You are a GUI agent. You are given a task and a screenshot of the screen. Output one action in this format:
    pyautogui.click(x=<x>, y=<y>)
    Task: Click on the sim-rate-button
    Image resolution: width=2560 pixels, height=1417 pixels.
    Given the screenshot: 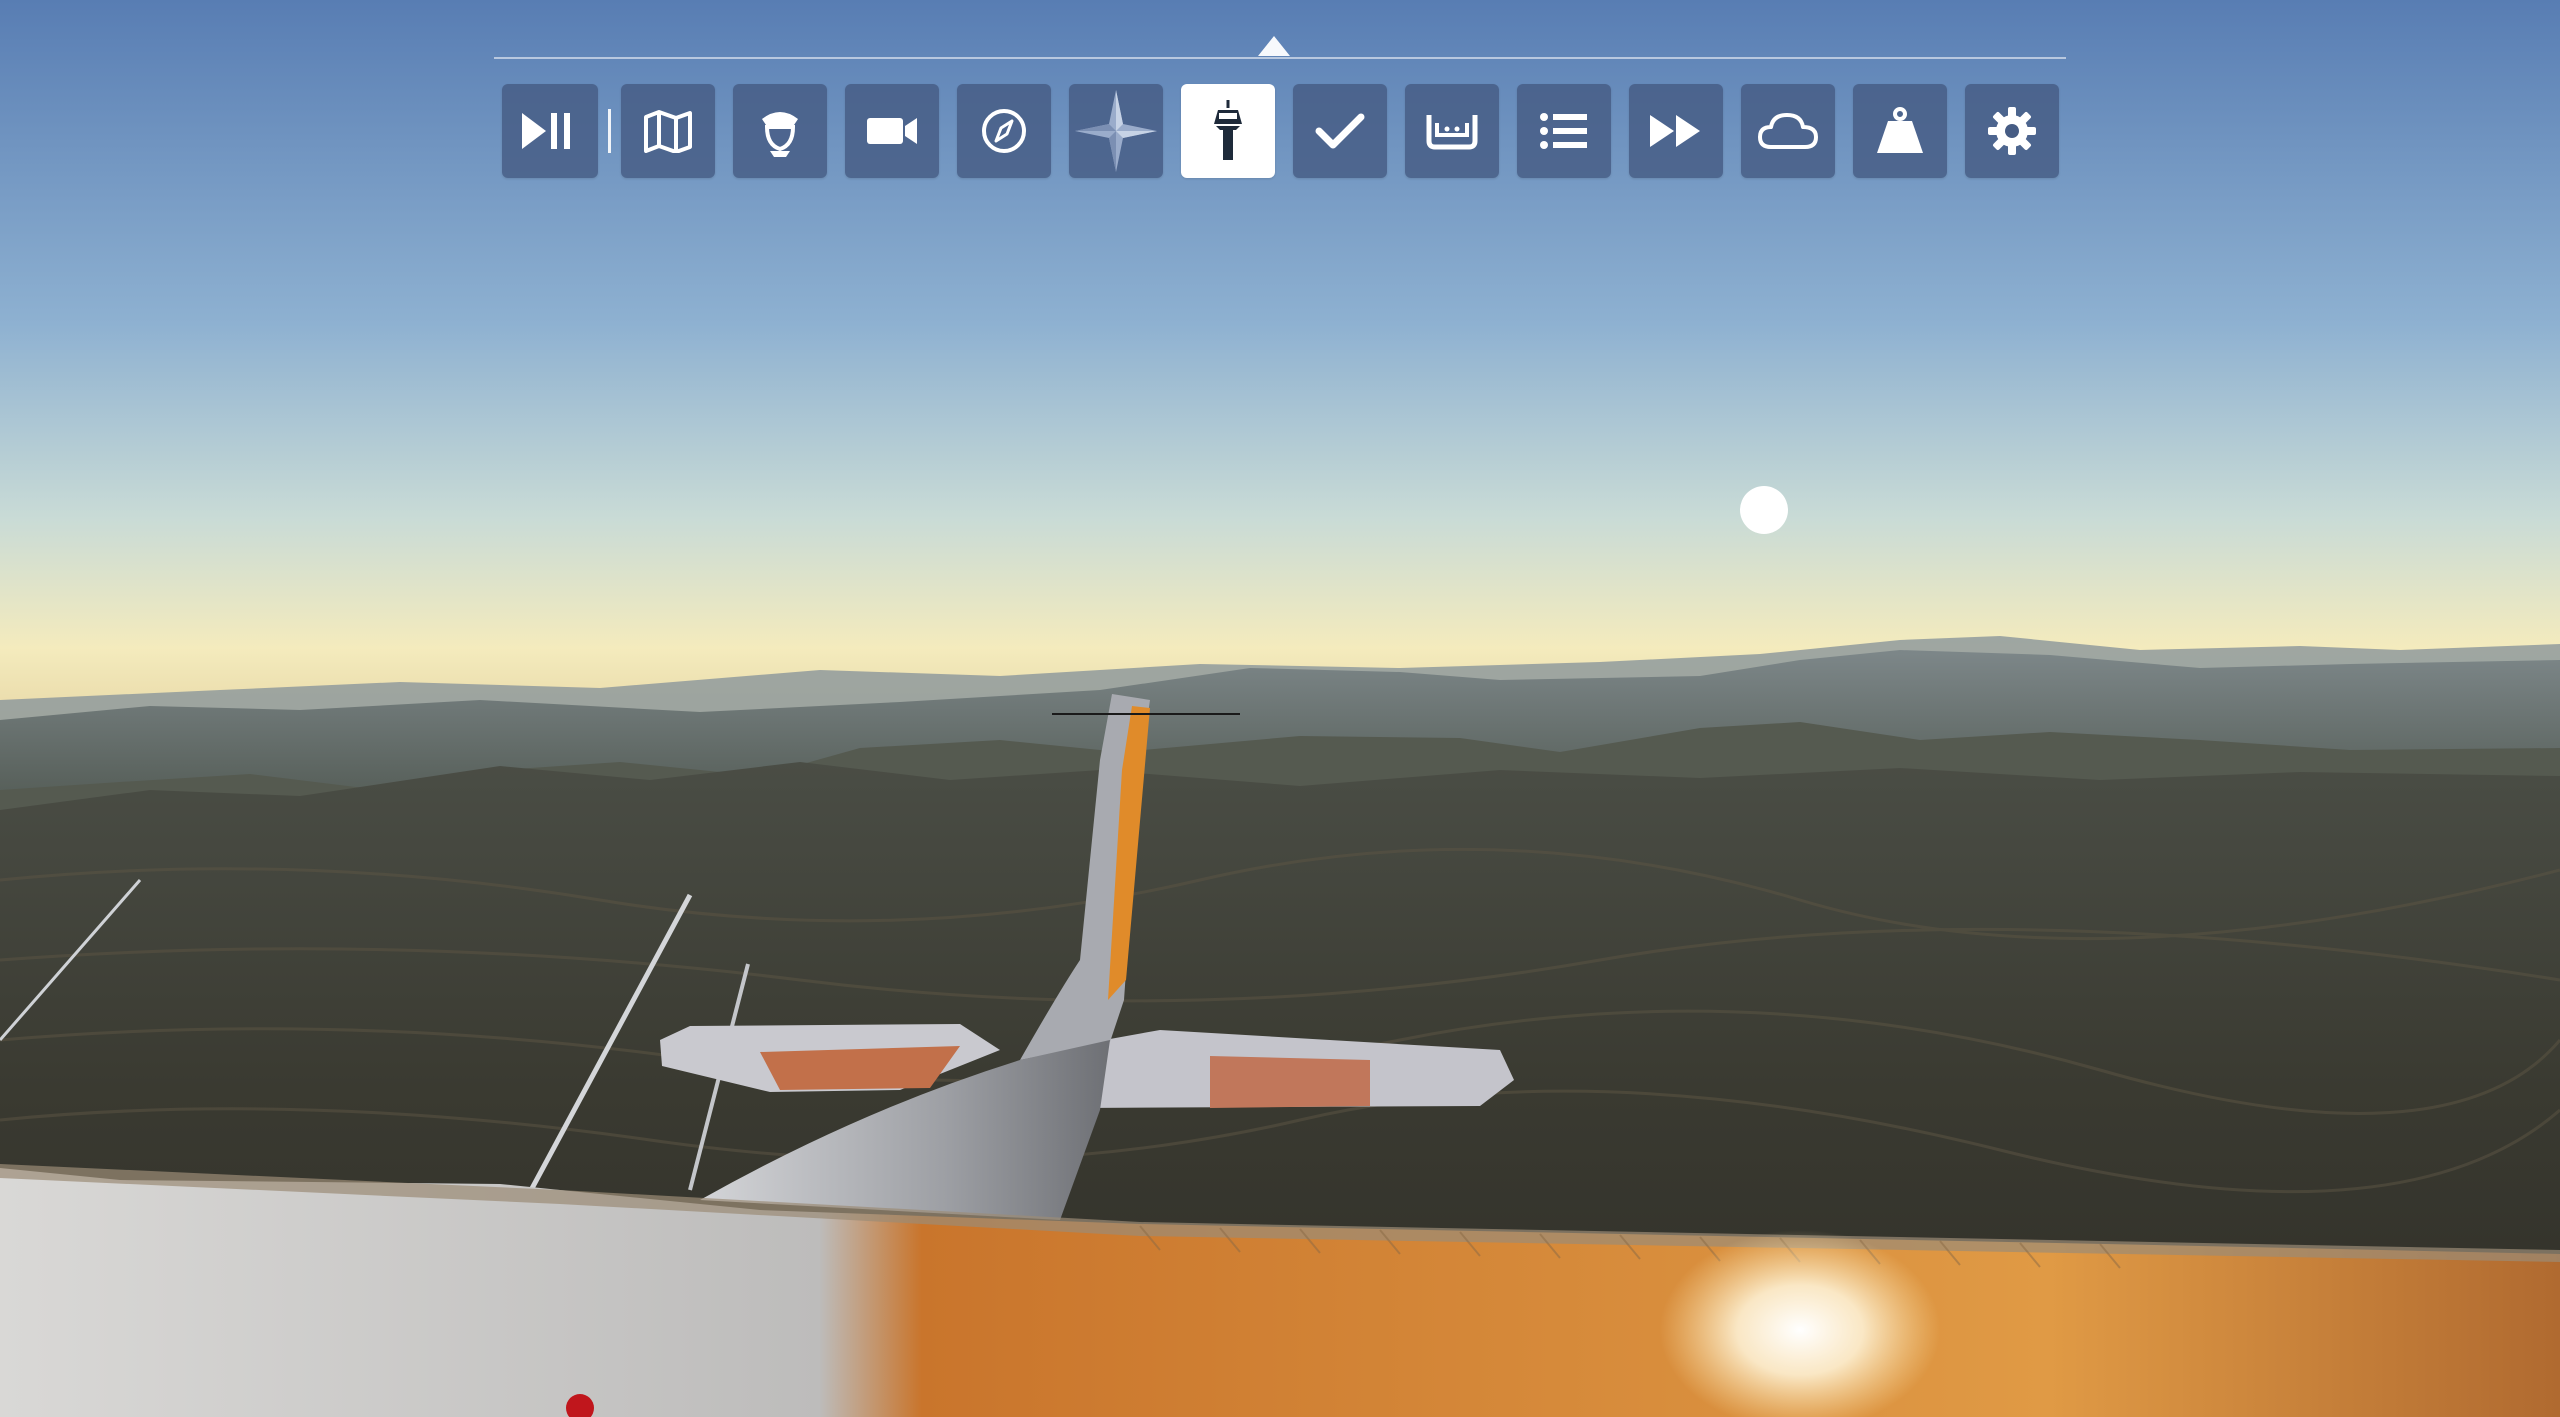 What is the action you would take?
    pyautogui.click(x=1676, y=131)
    